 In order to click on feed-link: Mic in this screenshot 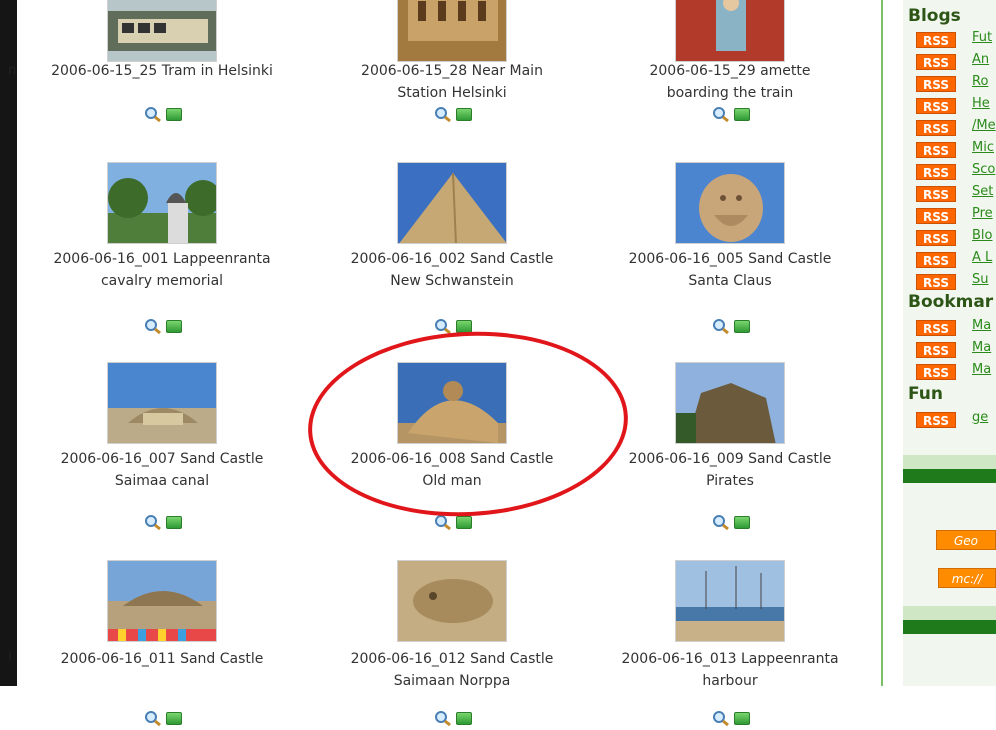, I will do `click(983, 147)`.